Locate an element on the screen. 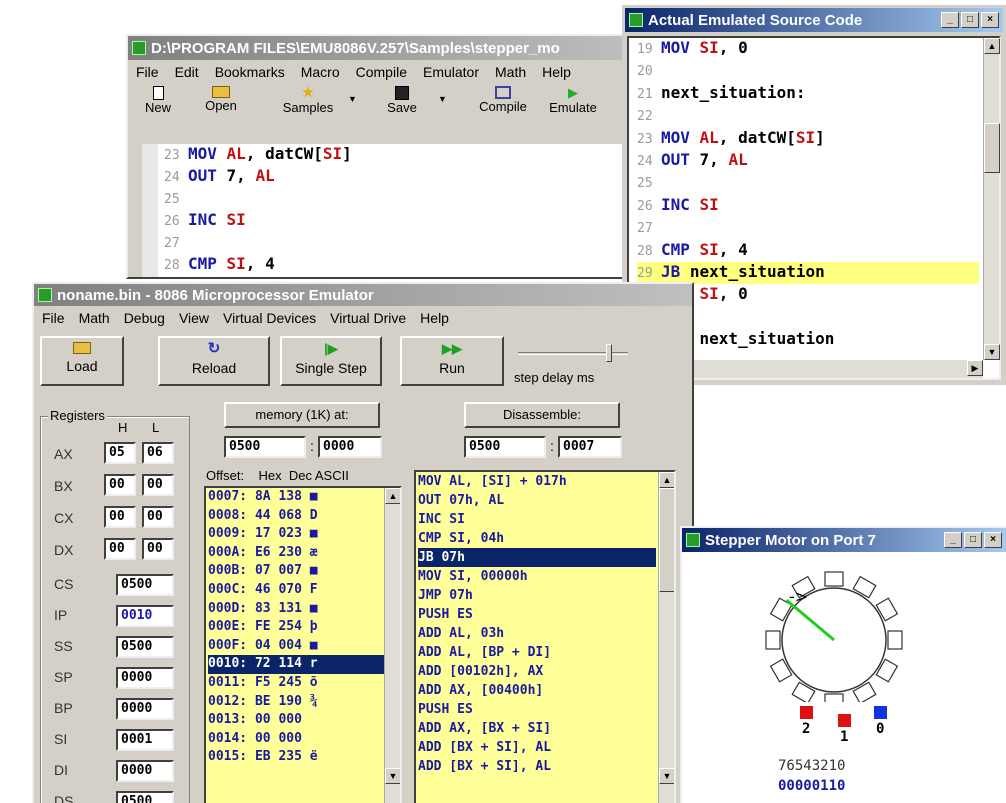  memory-button: memory (1K) at: is located at coordinates (302, 415).